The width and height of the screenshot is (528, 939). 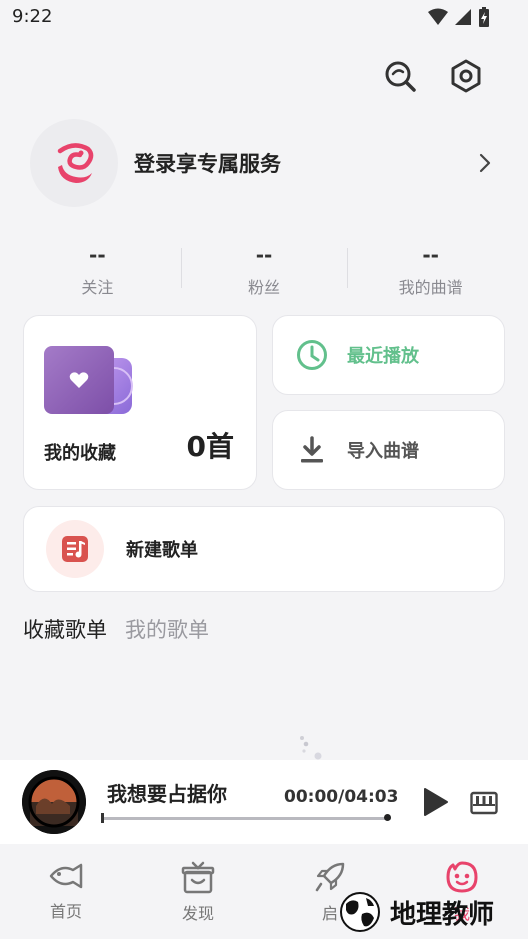 I want to click on stats-row: -- 关注 -- 粉丝 -- 我的曲谱, so click(x=264, y=270).